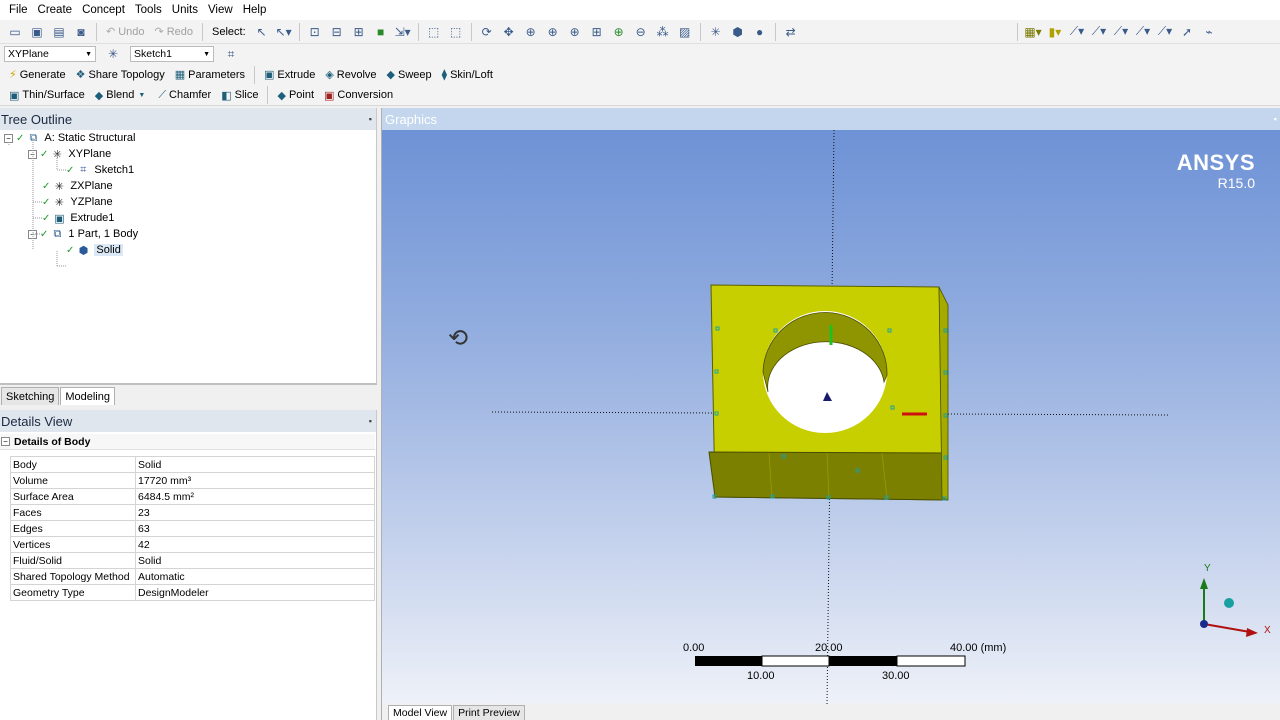 The width and height of the screenshot is (1280, 720). Describe the element at coordinates (1121, 32) in the screenshot. I see `line-tool-3-icon: ⟋▾` at that location.